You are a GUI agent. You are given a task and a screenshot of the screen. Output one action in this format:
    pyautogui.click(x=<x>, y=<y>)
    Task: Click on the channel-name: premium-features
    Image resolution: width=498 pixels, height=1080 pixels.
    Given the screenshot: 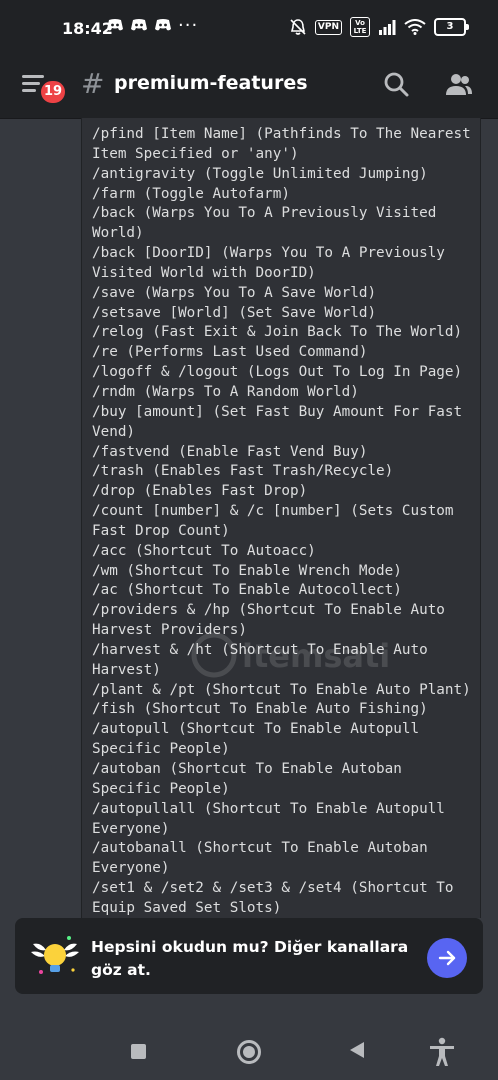 What is the action you would take?
    pyautogui.click(x=211, y=83)
    